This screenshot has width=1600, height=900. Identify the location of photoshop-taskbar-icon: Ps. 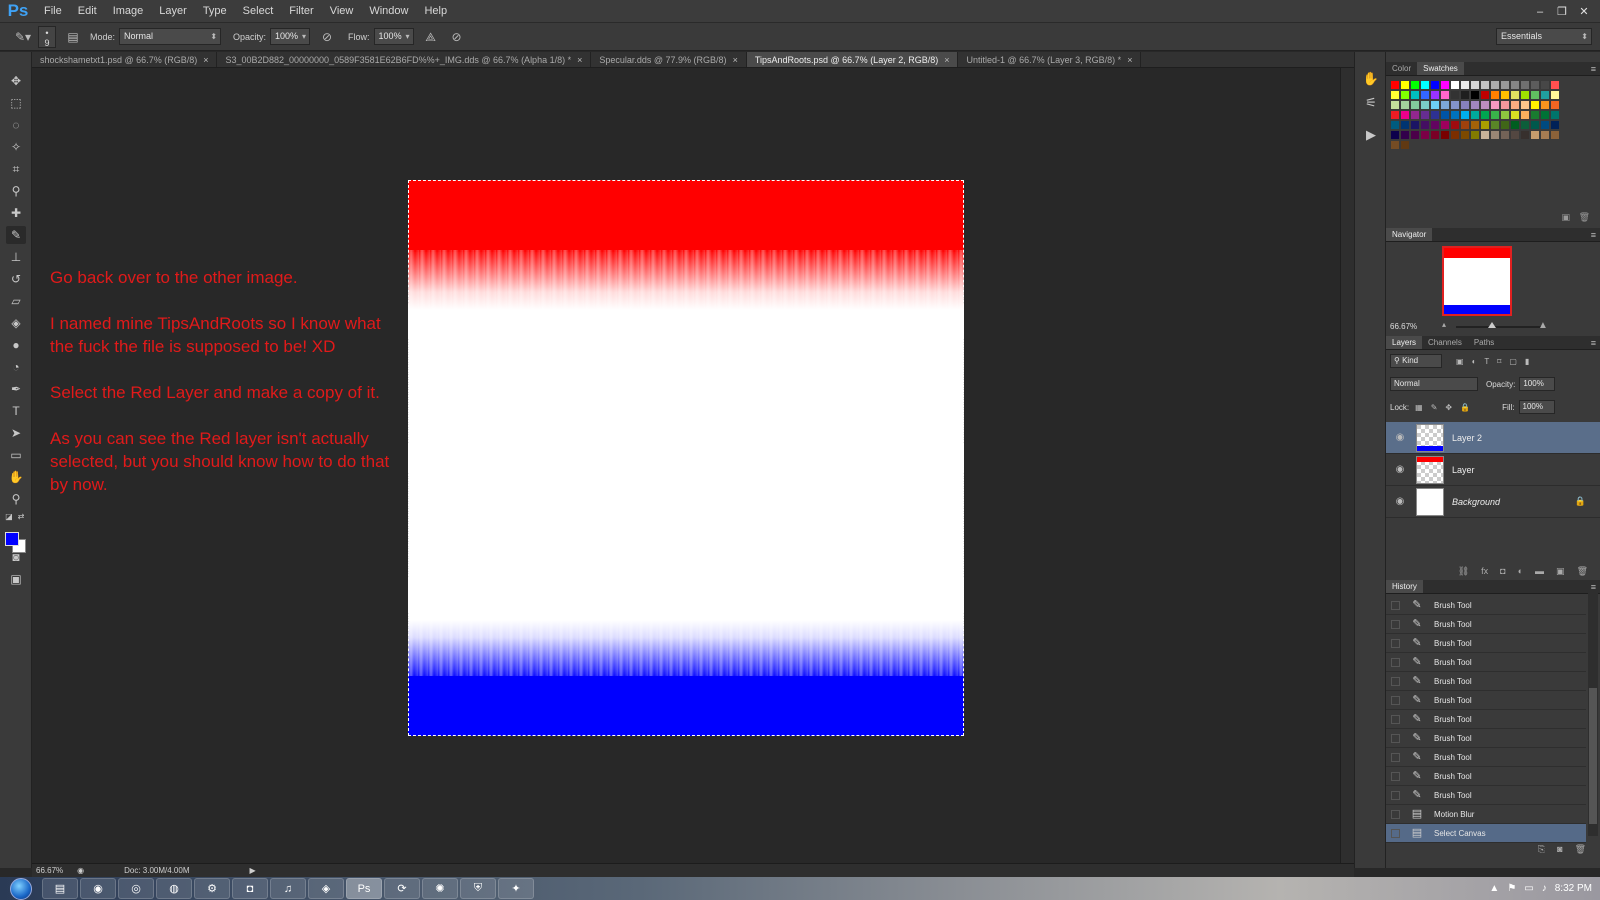
(364, 888).